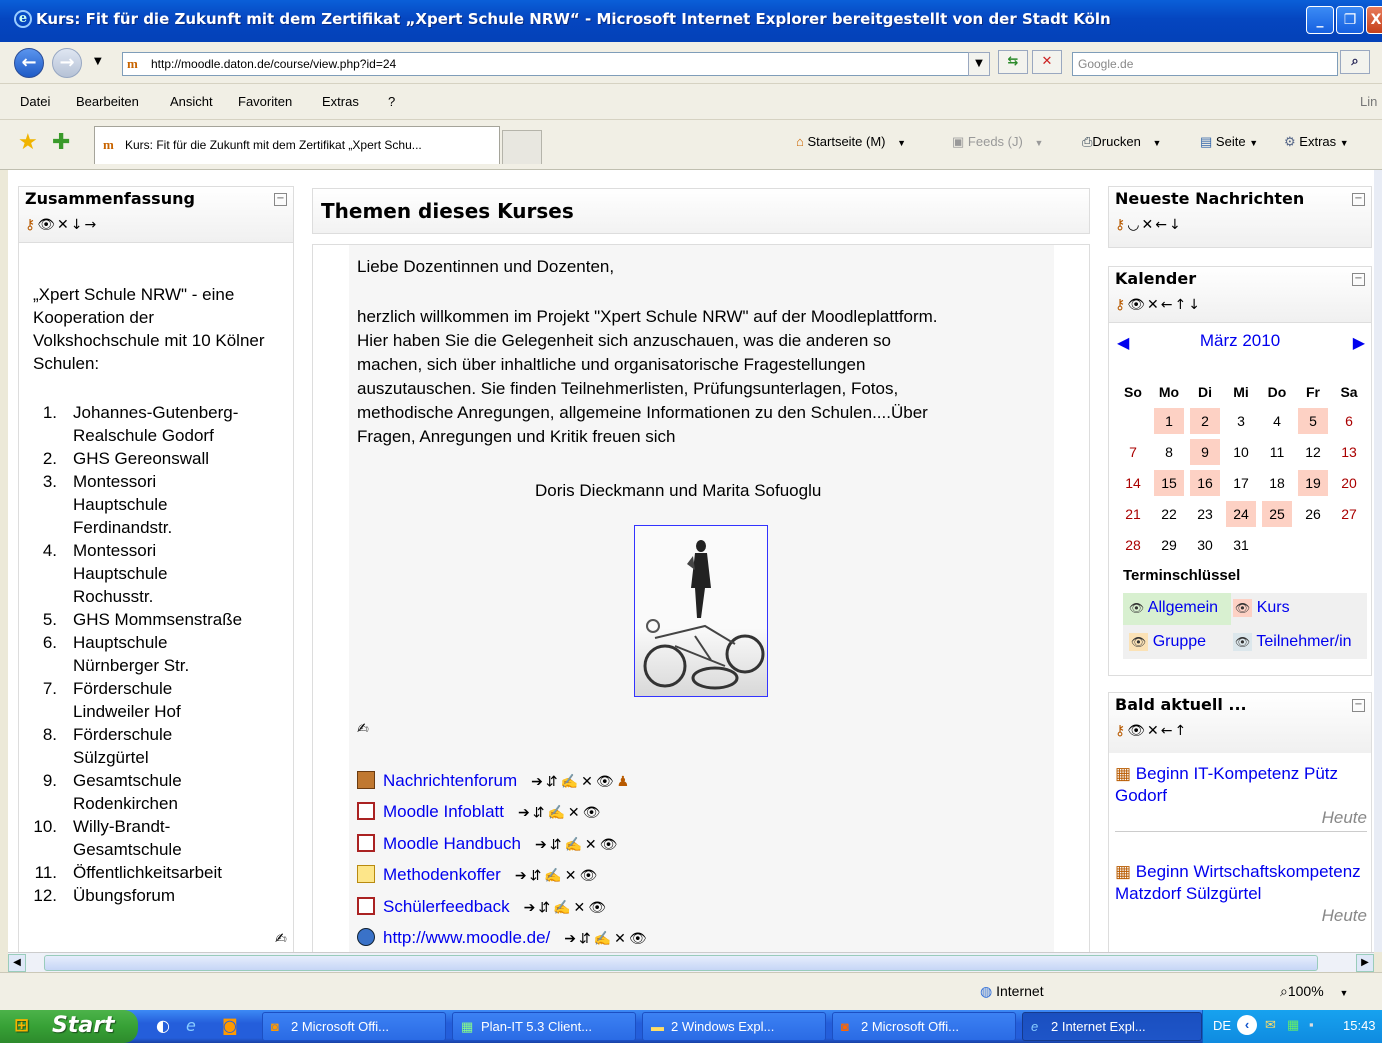 The height and width of the screenshot is (1043, 1382). I want to click on feeds-button: ▣ Feeds (J) ▼, so click(997, 142).